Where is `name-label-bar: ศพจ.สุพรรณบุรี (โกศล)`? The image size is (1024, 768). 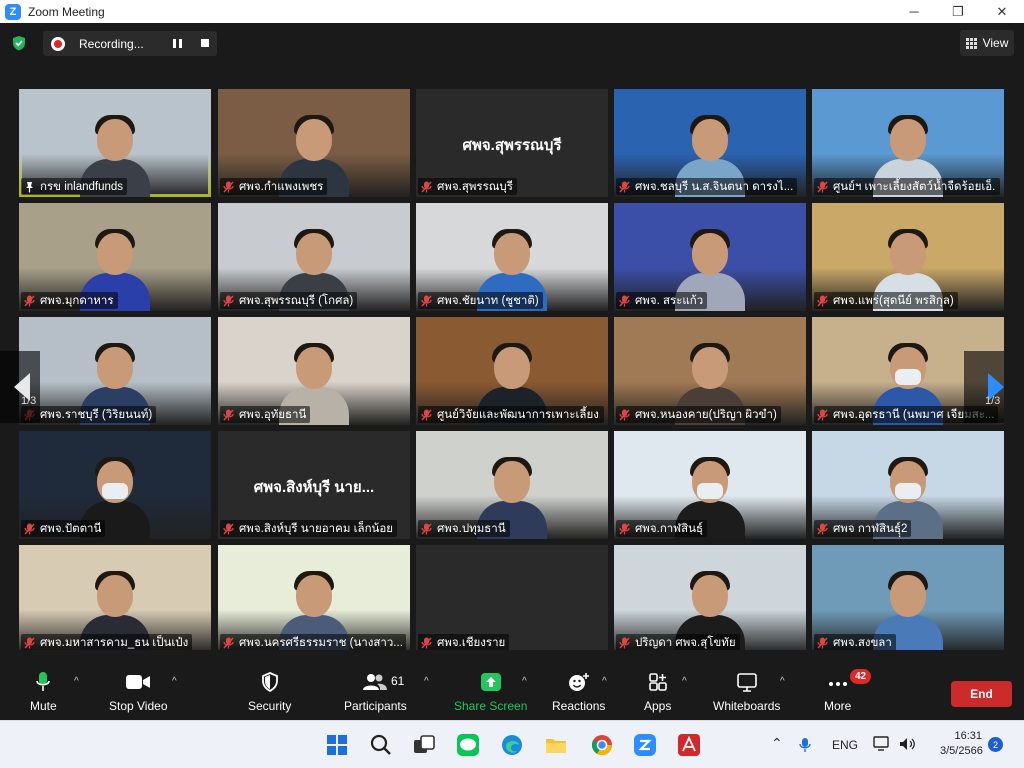
name-label-bar: ศพจ.สุพรรณบุรี (โกศล) is located at coordinates (289, 300).